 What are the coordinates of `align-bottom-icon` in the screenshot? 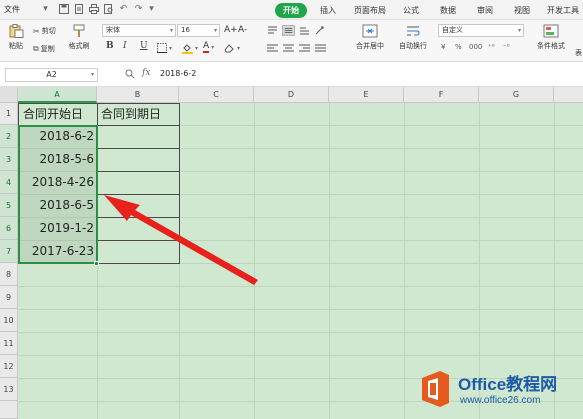 It's located at (304, 30).